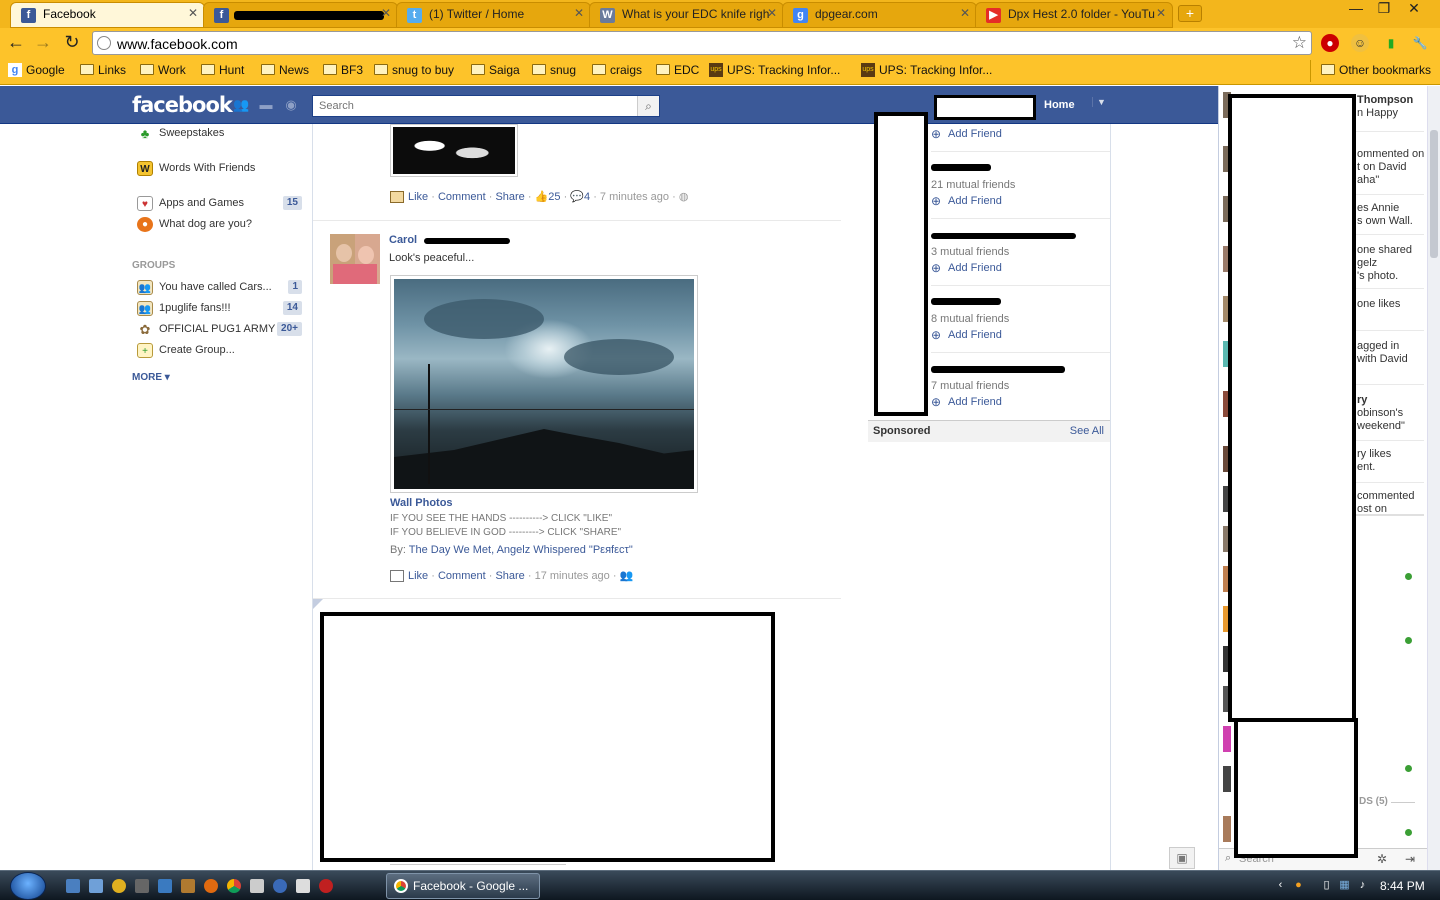 The image size is (1440, 900). What do you see at coordinates (1385, 496) in the screenshot?
I see `ticker-text: commented` at bounding box center [1385, 496].